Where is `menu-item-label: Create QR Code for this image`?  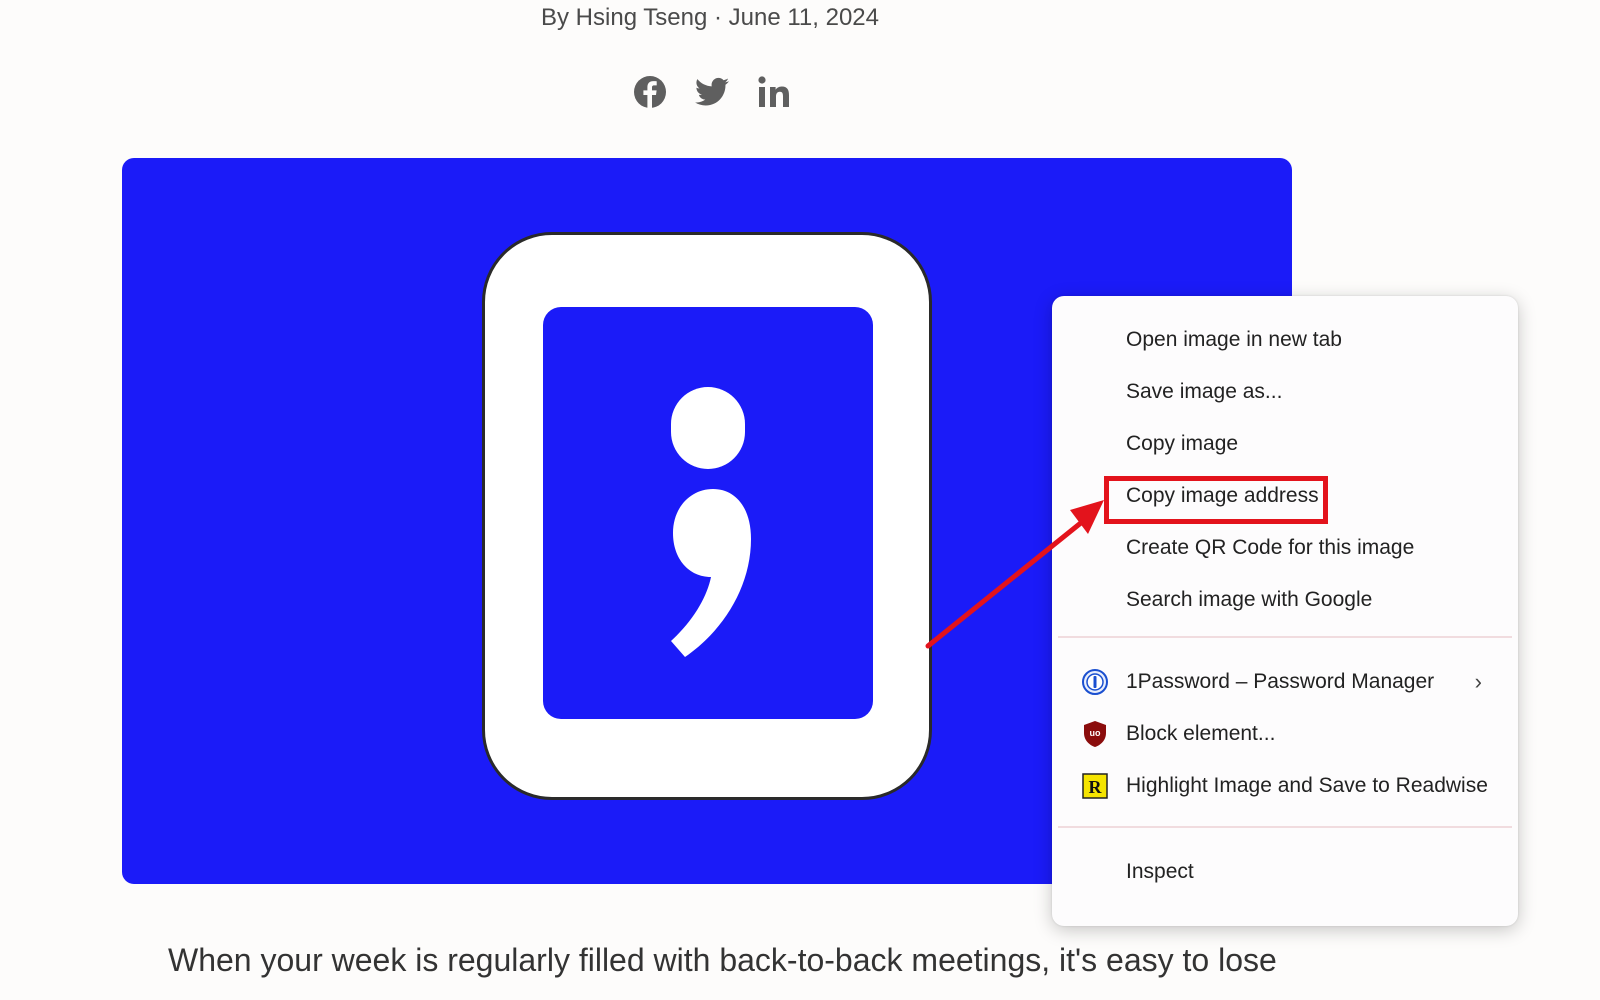
menu-item-label: Create QR Code for this image is located at coordinates (1270, 547).